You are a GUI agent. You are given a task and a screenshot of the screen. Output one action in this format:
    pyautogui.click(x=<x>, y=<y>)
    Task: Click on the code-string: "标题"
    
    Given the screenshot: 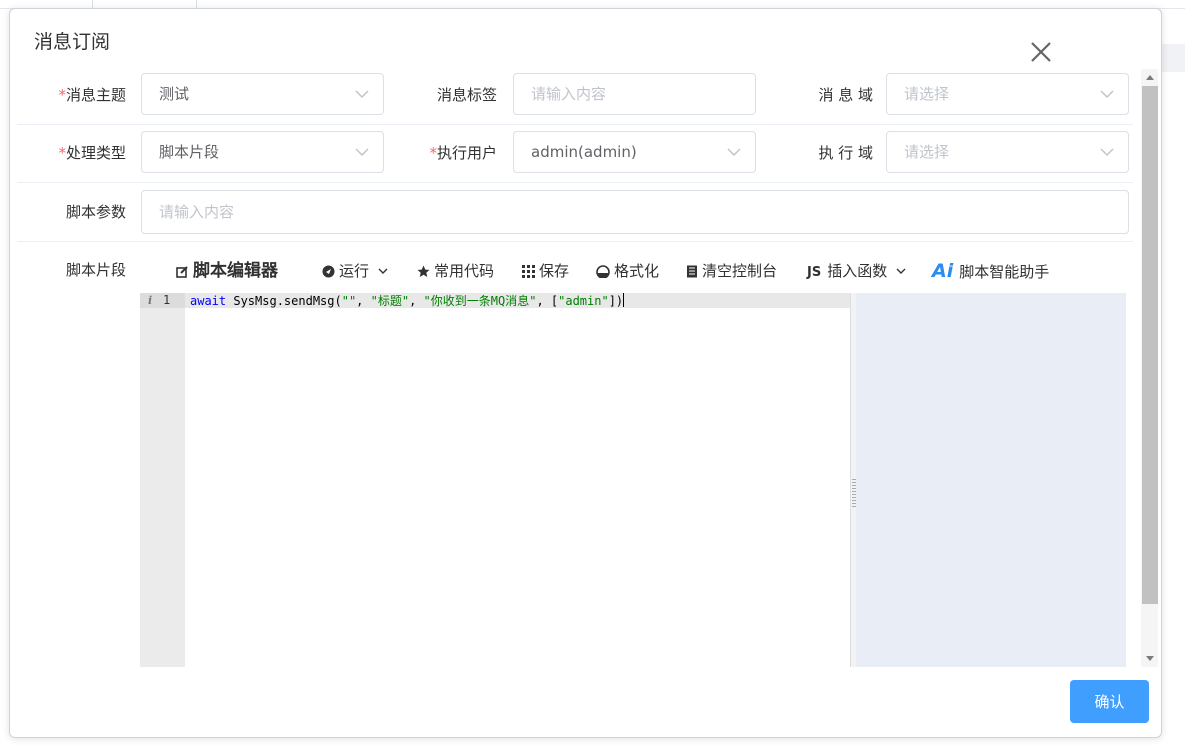 What is the action you would take?
    pyautogui.click(x=390, y=301)
    